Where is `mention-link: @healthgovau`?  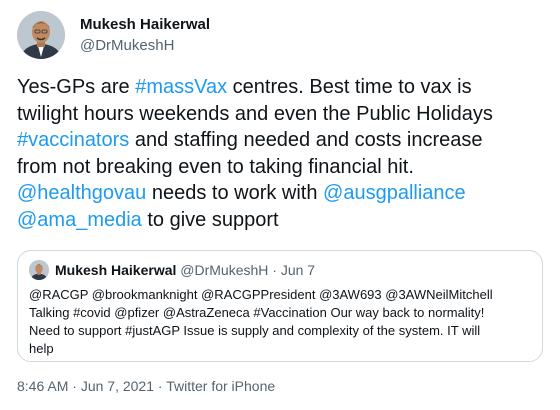 mention-link: @healthgovau is located at coordinates (81, 193).